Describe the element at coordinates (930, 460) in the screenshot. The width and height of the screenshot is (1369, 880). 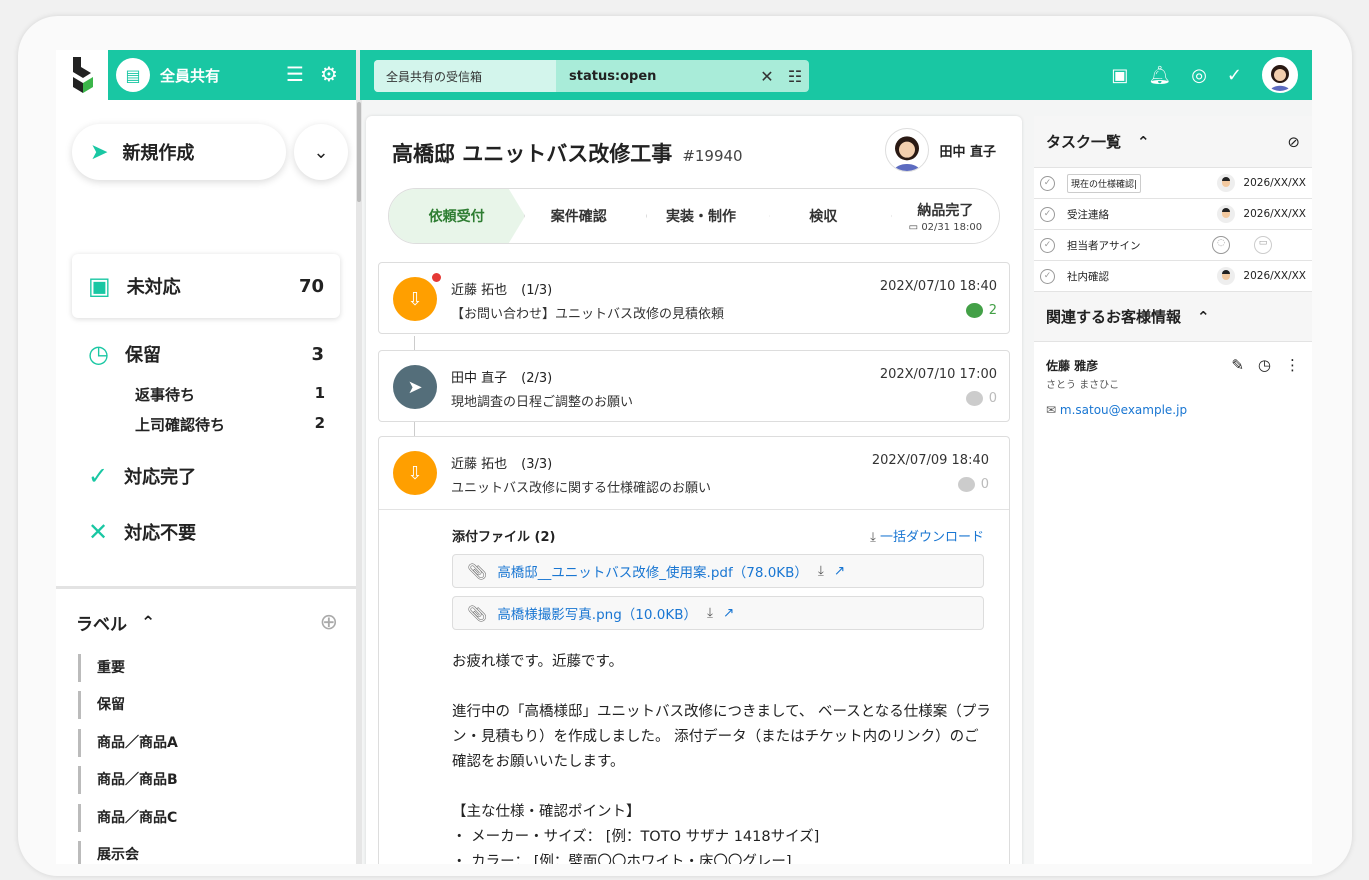
I see `time: 202X/07/09 18:40` at that location.